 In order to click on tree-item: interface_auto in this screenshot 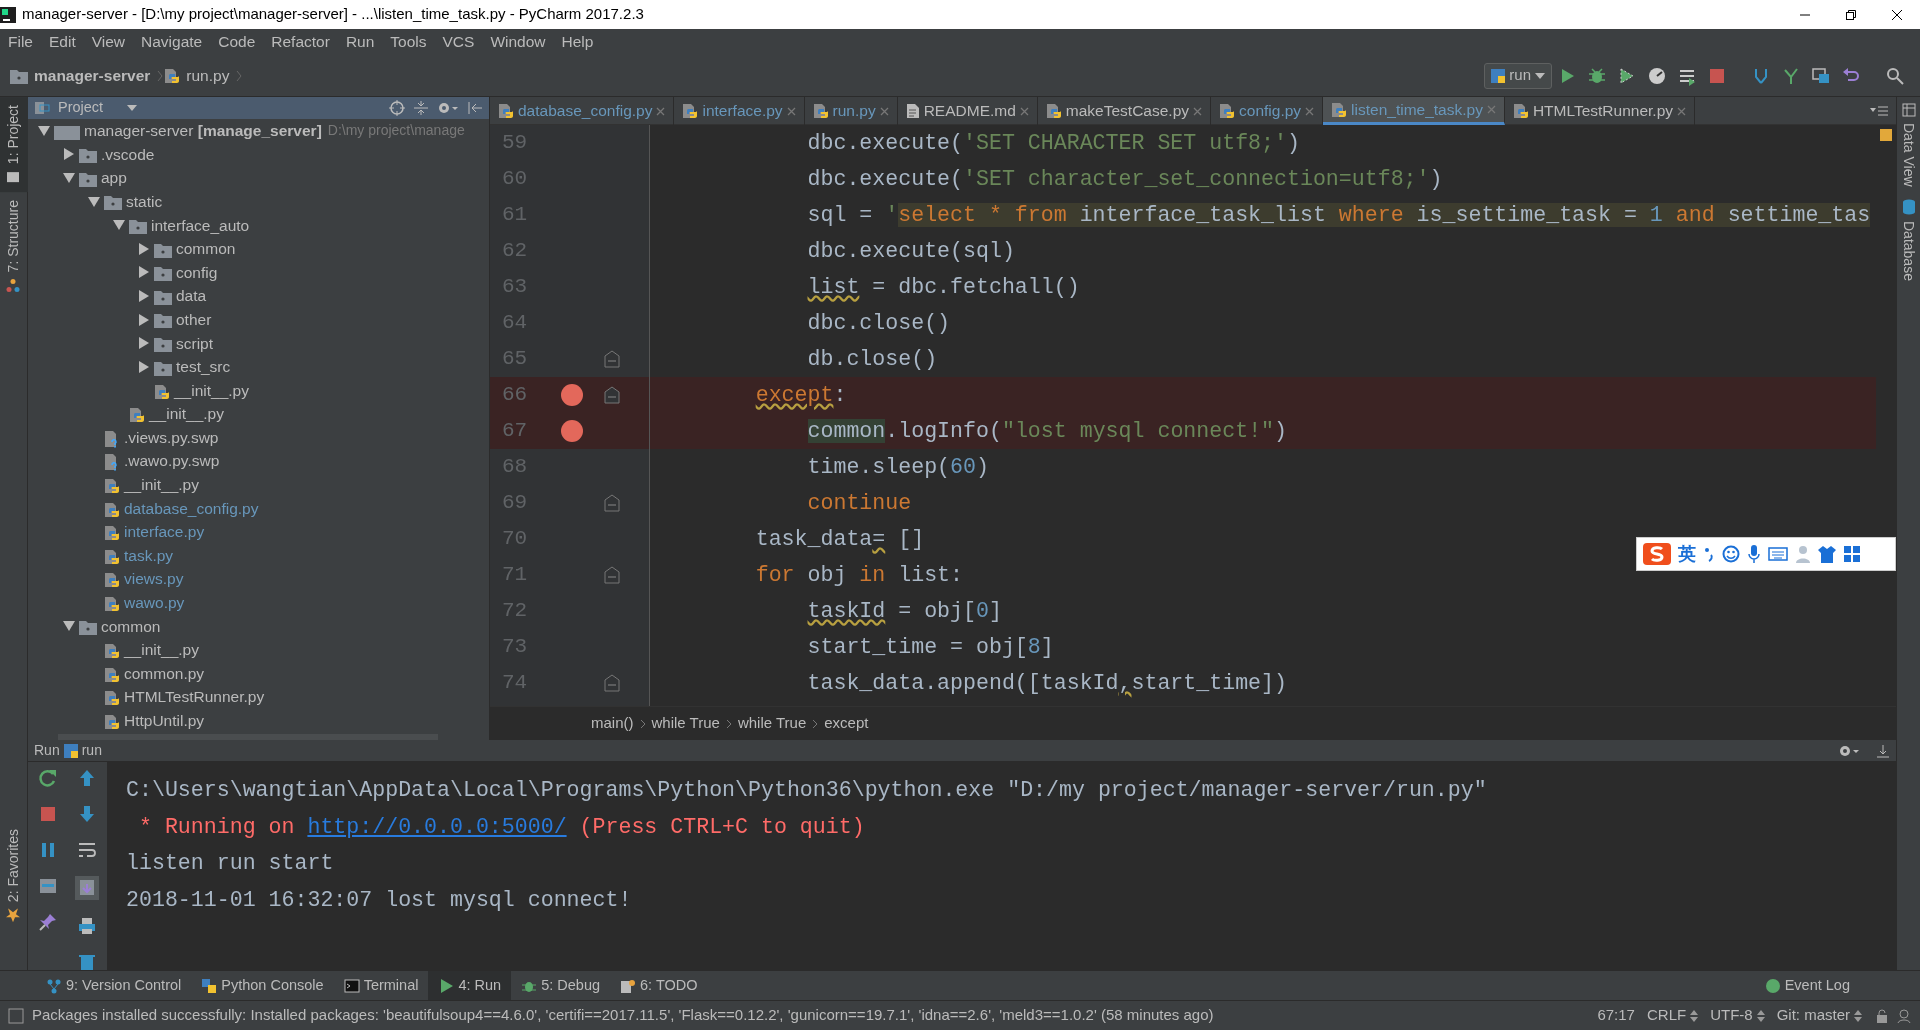, I will do `click(200, 225)`.